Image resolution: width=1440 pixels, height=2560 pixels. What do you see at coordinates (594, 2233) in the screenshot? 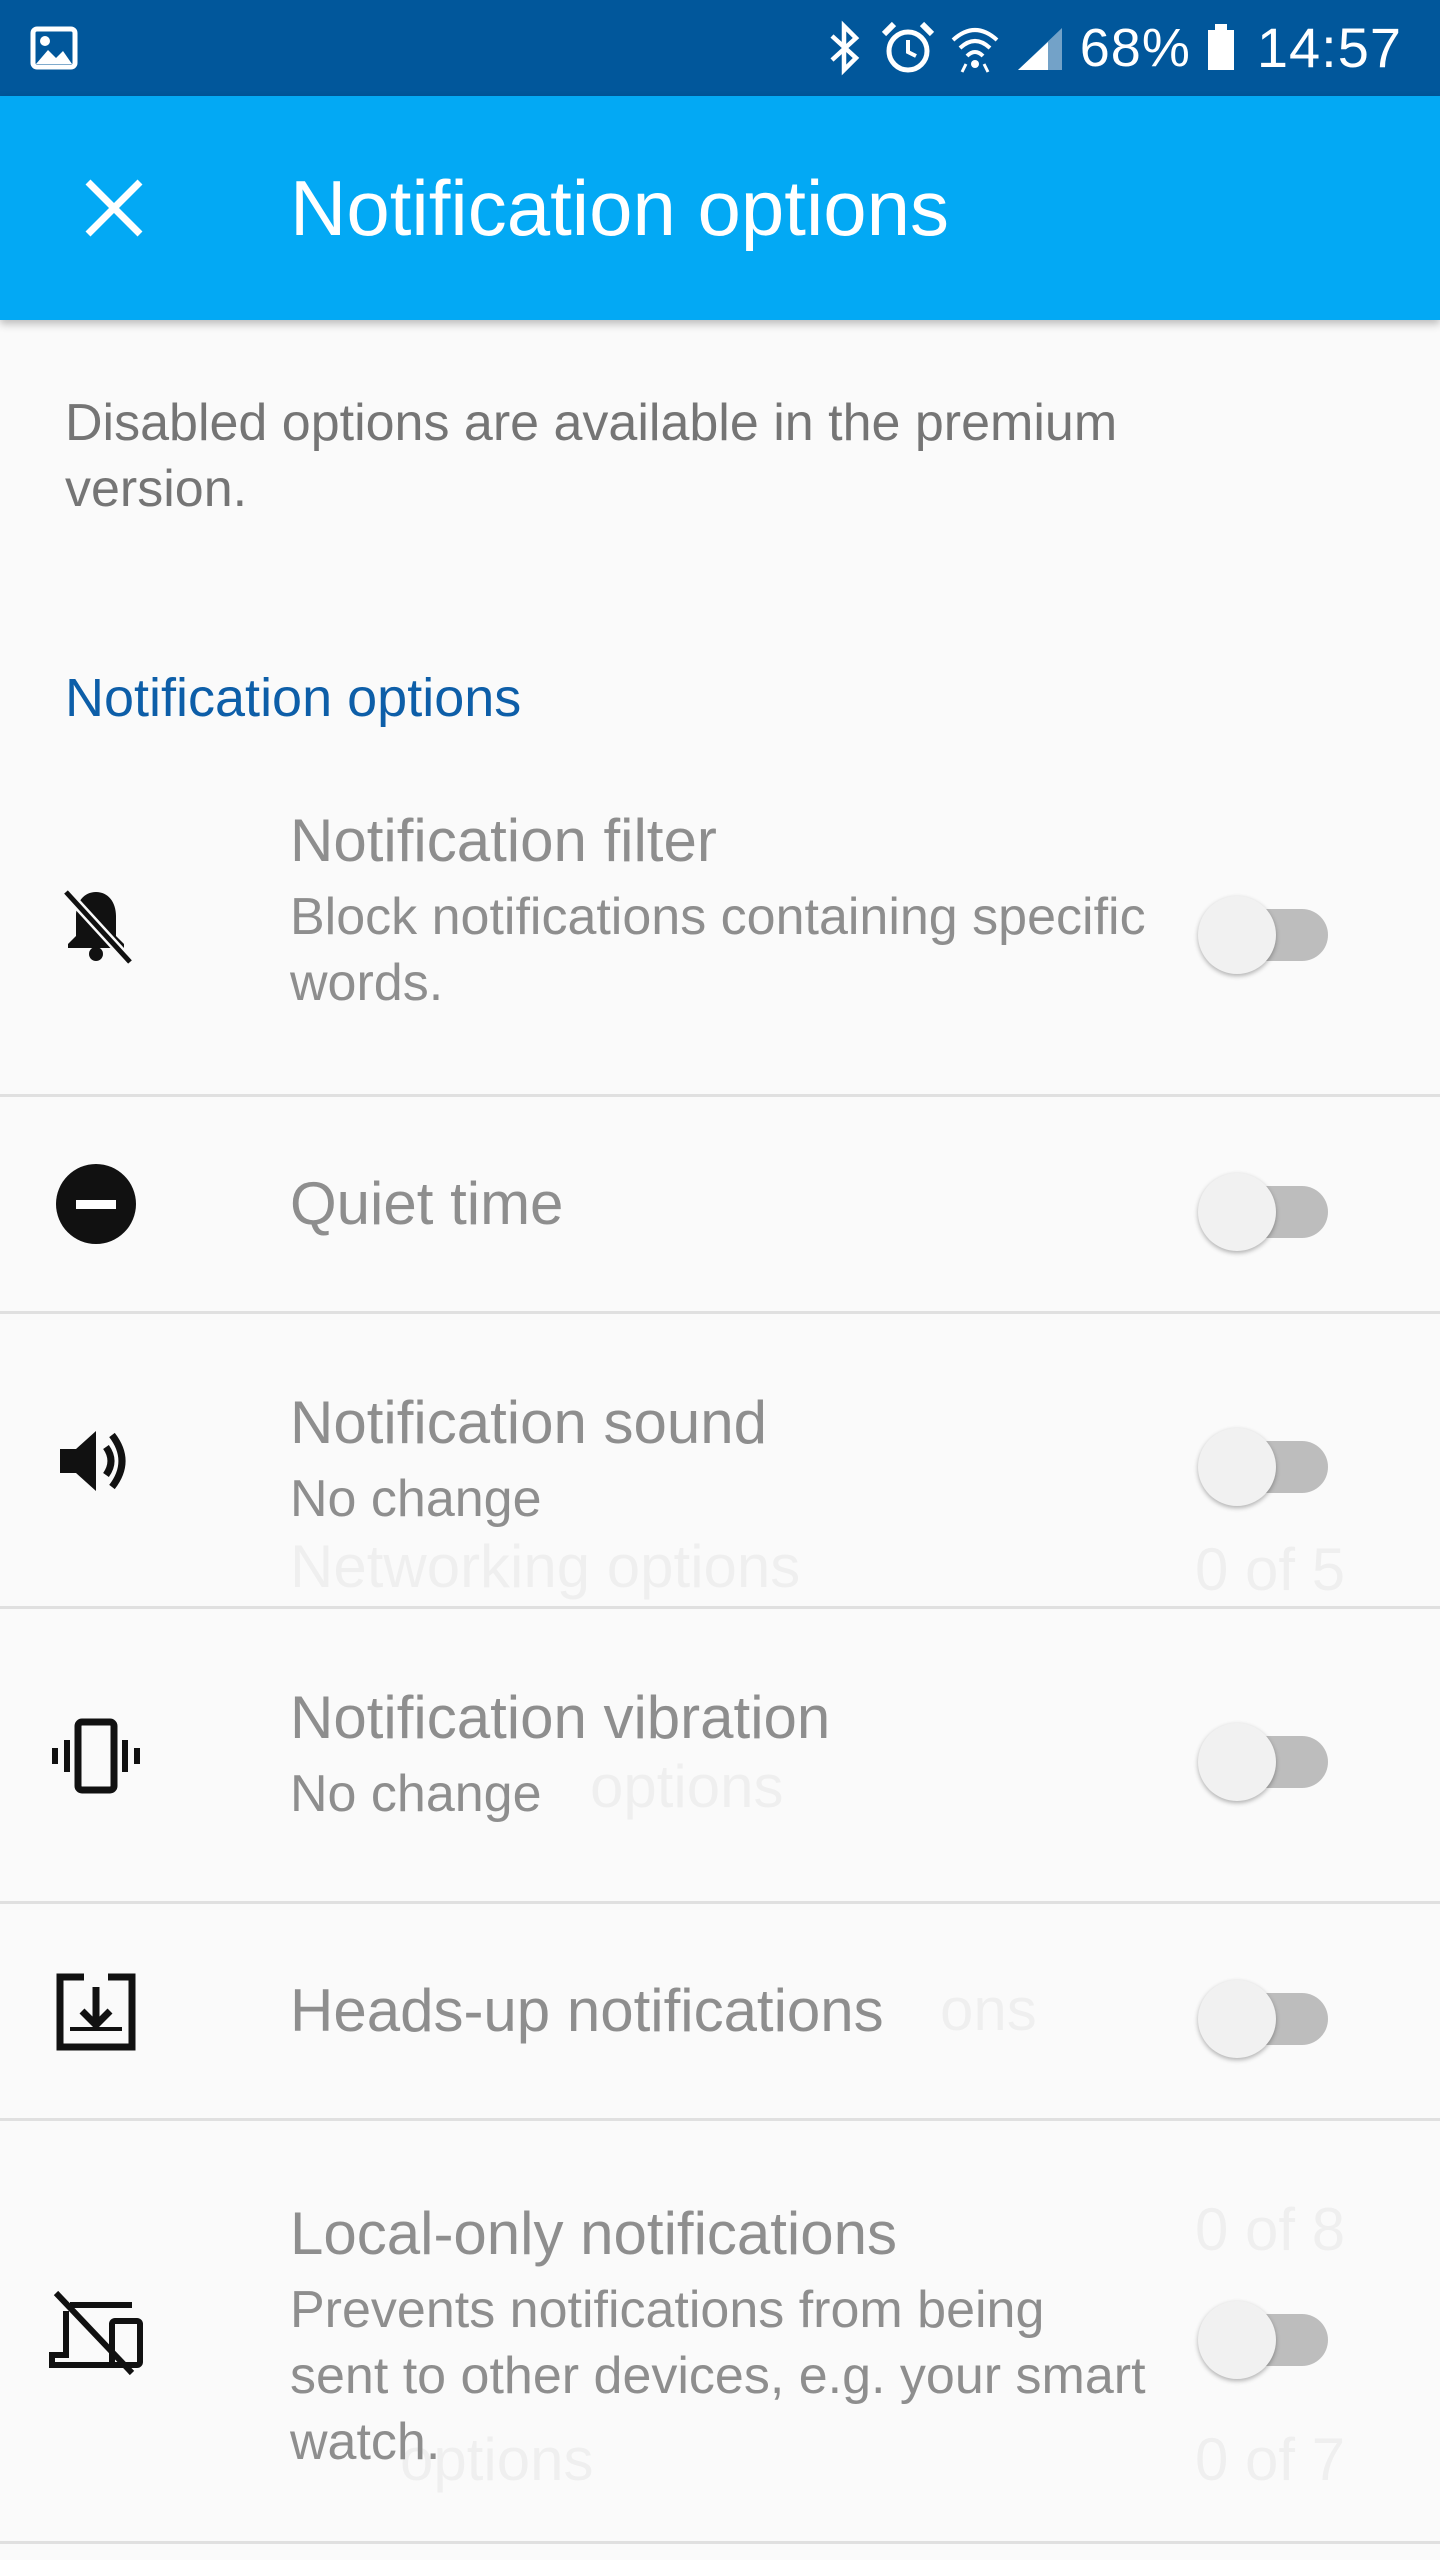
I see `setting-title: Local-only notifications` at bounding box center [594, 2233].